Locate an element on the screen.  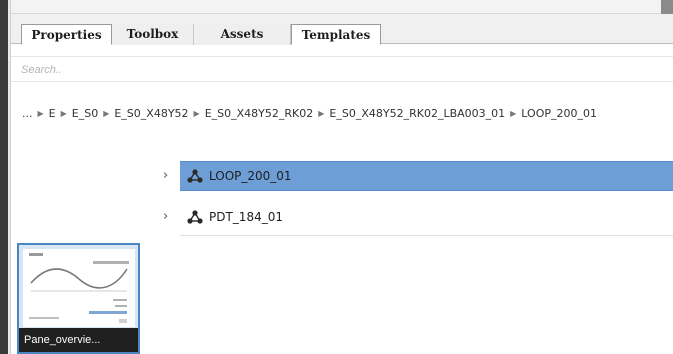
search-bar is located at coordinates (342, 69).